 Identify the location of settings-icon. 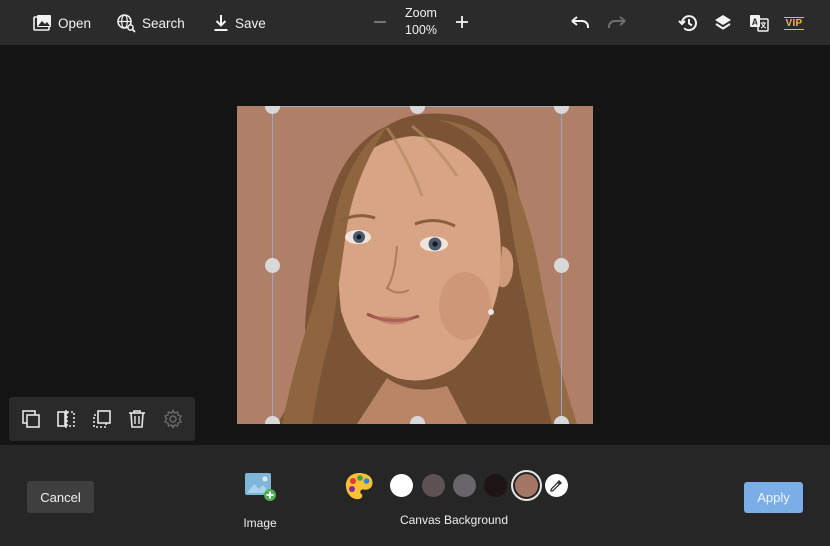
(173, 419).